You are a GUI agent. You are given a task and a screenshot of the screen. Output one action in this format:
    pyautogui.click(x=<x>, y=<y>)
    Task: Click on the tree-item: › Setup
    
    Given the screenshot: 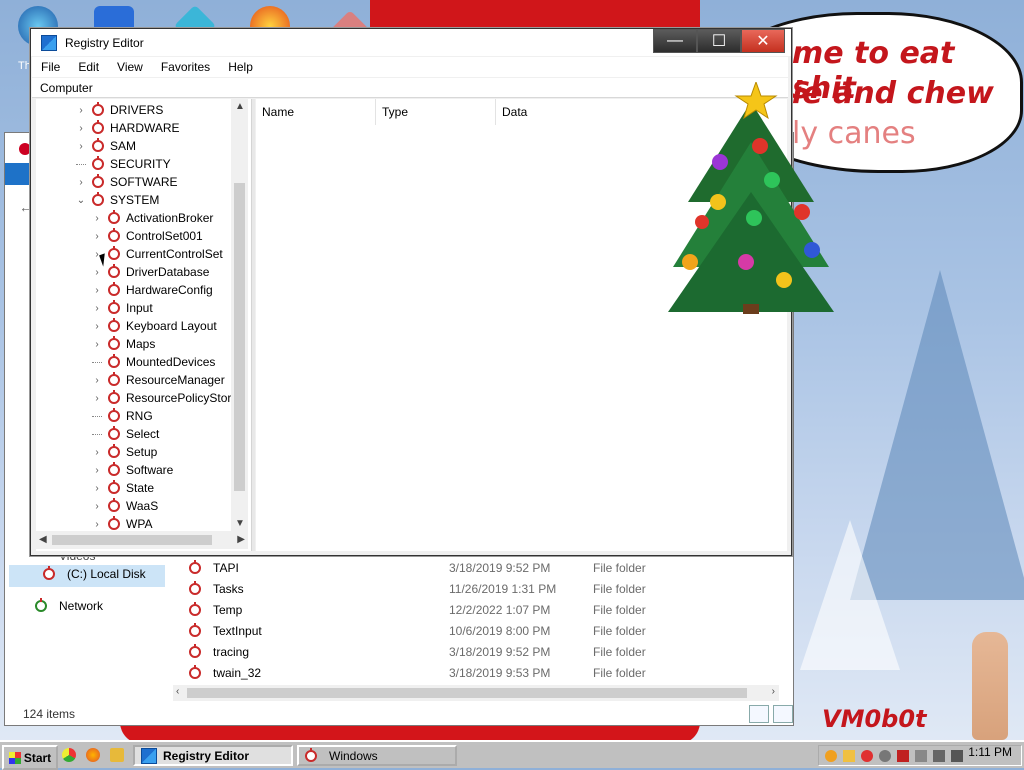 What is the action you would take?
    pyautogui.click(x=124, y=452)
    